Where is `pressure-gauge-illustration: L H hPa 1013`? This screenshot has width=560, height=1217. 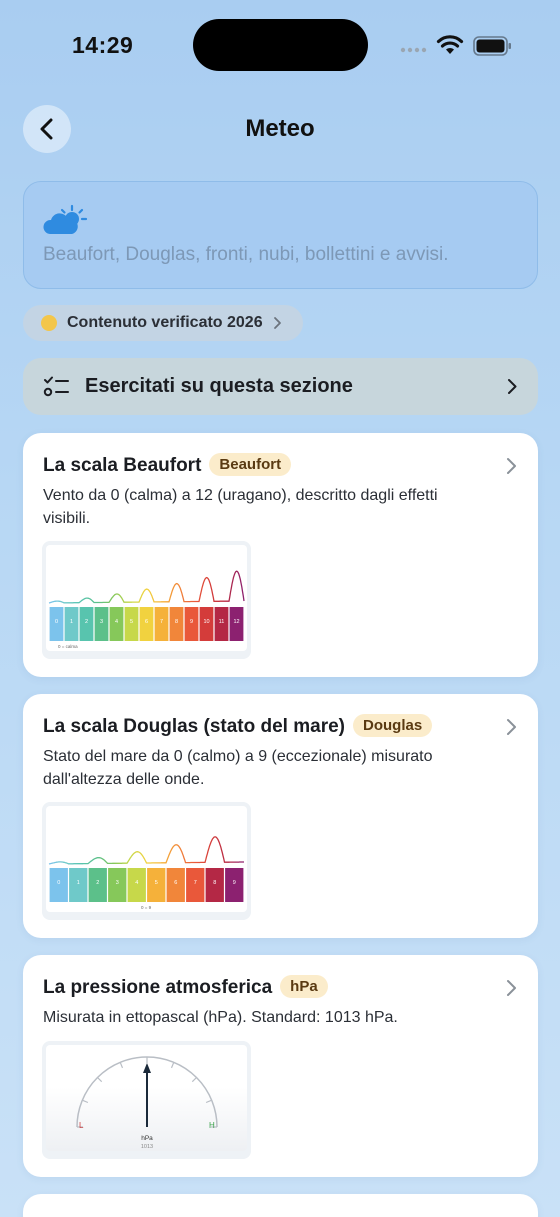
pressure-gauge-illustration: L H hPa 1013 is located at coordinates (147, 1103).